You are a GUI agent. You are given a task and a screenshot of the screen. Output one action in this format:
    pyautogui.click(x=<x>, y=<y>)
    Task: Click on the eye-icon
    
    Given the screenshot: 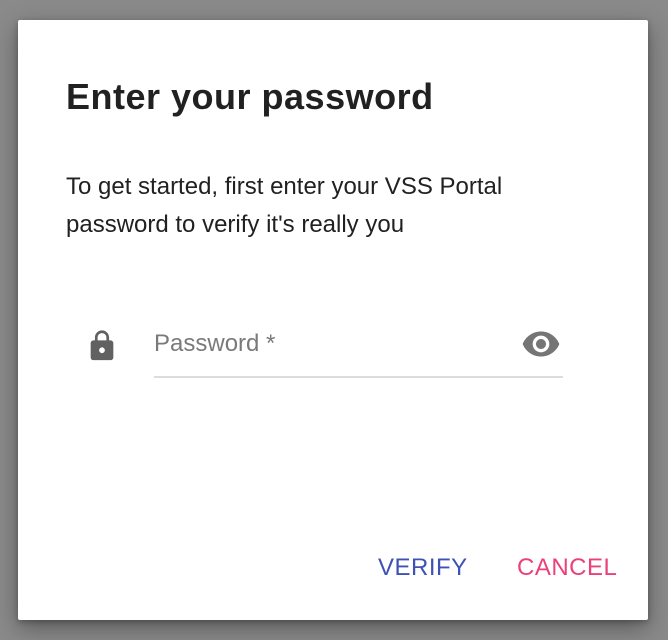 What is the action you would take?
    pyautogui.click(x=541, y=344)
    